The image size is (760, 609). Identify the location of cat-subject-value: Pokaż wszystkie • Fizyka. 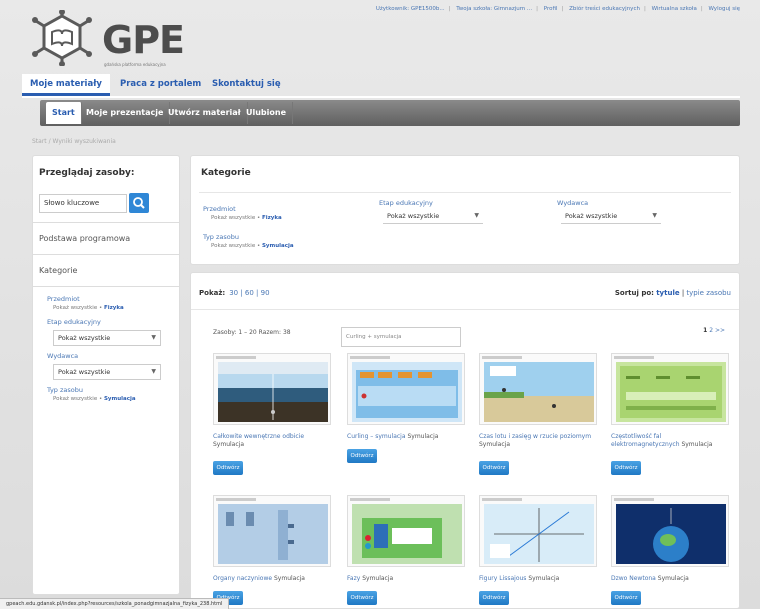
(246, 218).